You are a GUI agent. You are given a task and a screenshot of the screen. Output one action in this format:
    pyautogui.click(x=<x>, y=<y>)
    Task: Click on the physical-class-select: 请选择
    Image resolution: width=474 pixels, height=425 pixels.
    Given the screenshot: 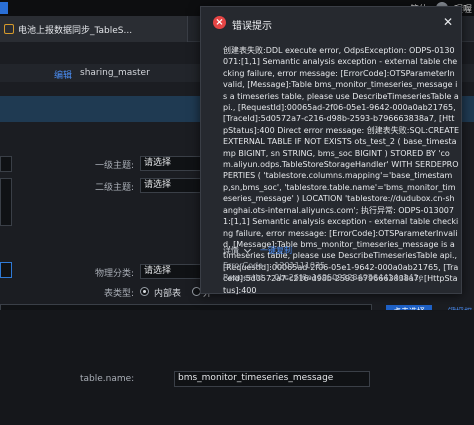 What is the action you would take?
    pyautogui.click(x=171, y=271)
    